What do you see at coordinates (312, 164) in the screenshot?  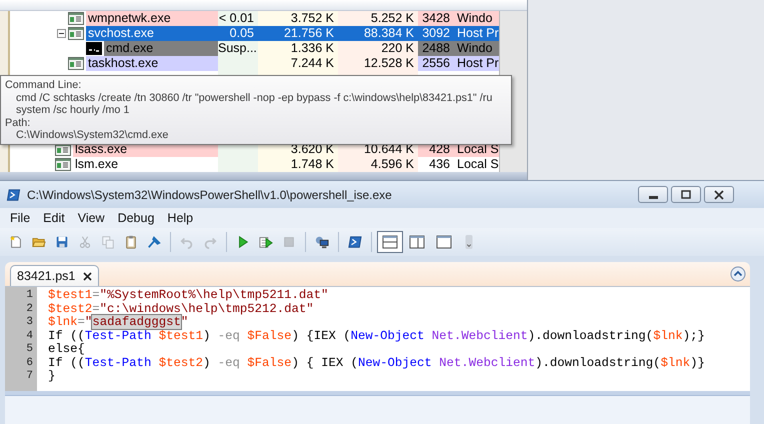 I see `private-bytes-value: 1.748 K` at bounding box center [312, 164].